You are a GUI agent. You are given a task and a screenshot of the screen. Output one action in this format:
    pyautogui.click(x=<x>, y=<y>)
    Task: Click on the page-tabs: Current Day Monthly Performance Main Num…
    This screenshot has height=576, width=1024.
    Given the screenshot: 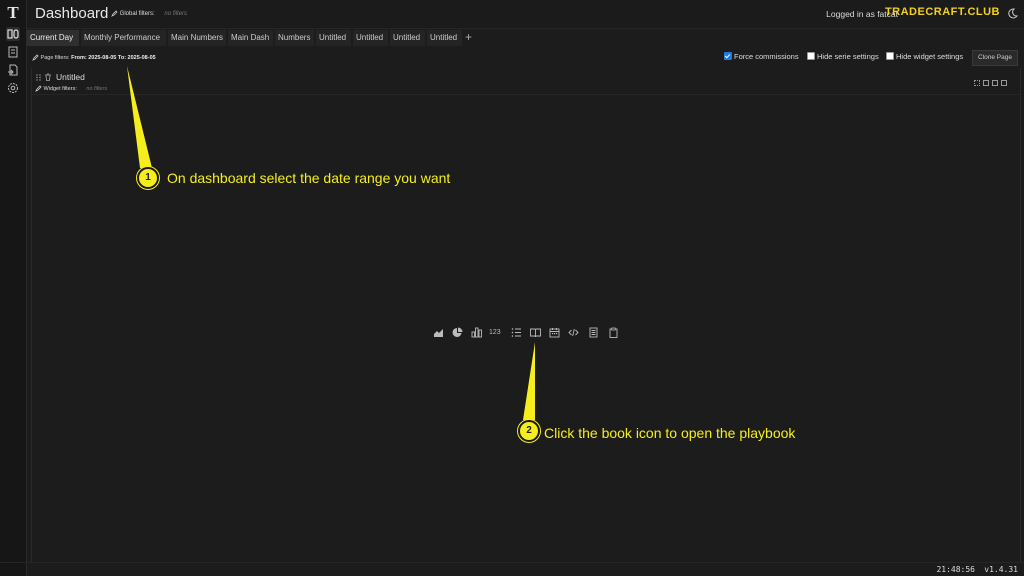 What is the action you would take?
    pyautogui.click(x=525, y=38)
    